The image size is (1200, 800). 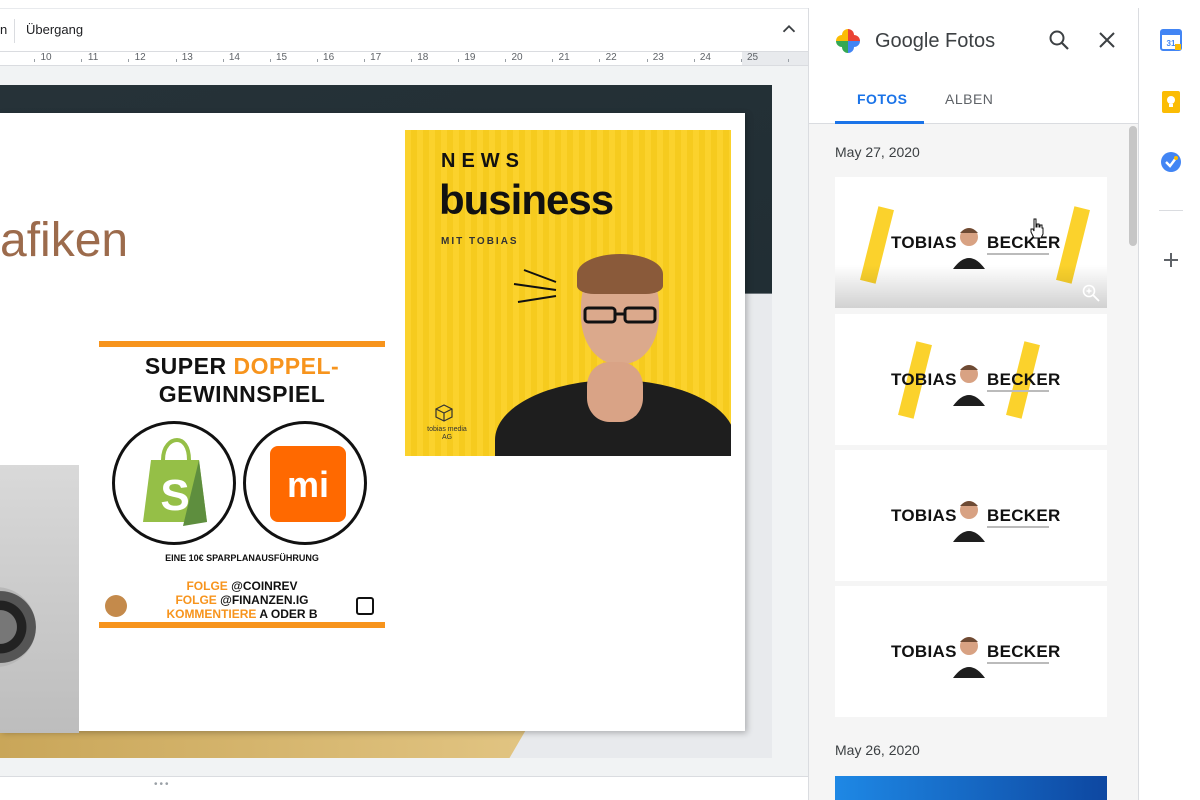 What do you see at coordinates (1169, 404) in the screenshot?
I see `side-addon-rail: 31` at bounding box center [1169, 404].